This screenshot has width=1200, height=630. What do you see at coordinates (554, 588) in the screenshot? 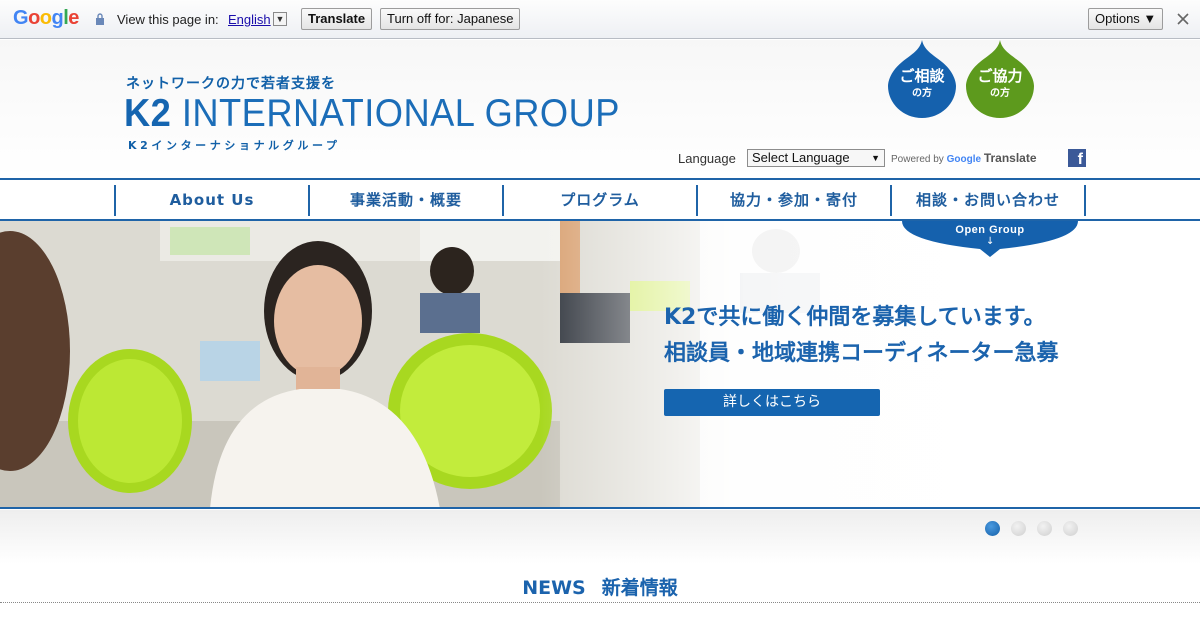
I see `news-title-en: NEWS` at bounding box center [554, 588].